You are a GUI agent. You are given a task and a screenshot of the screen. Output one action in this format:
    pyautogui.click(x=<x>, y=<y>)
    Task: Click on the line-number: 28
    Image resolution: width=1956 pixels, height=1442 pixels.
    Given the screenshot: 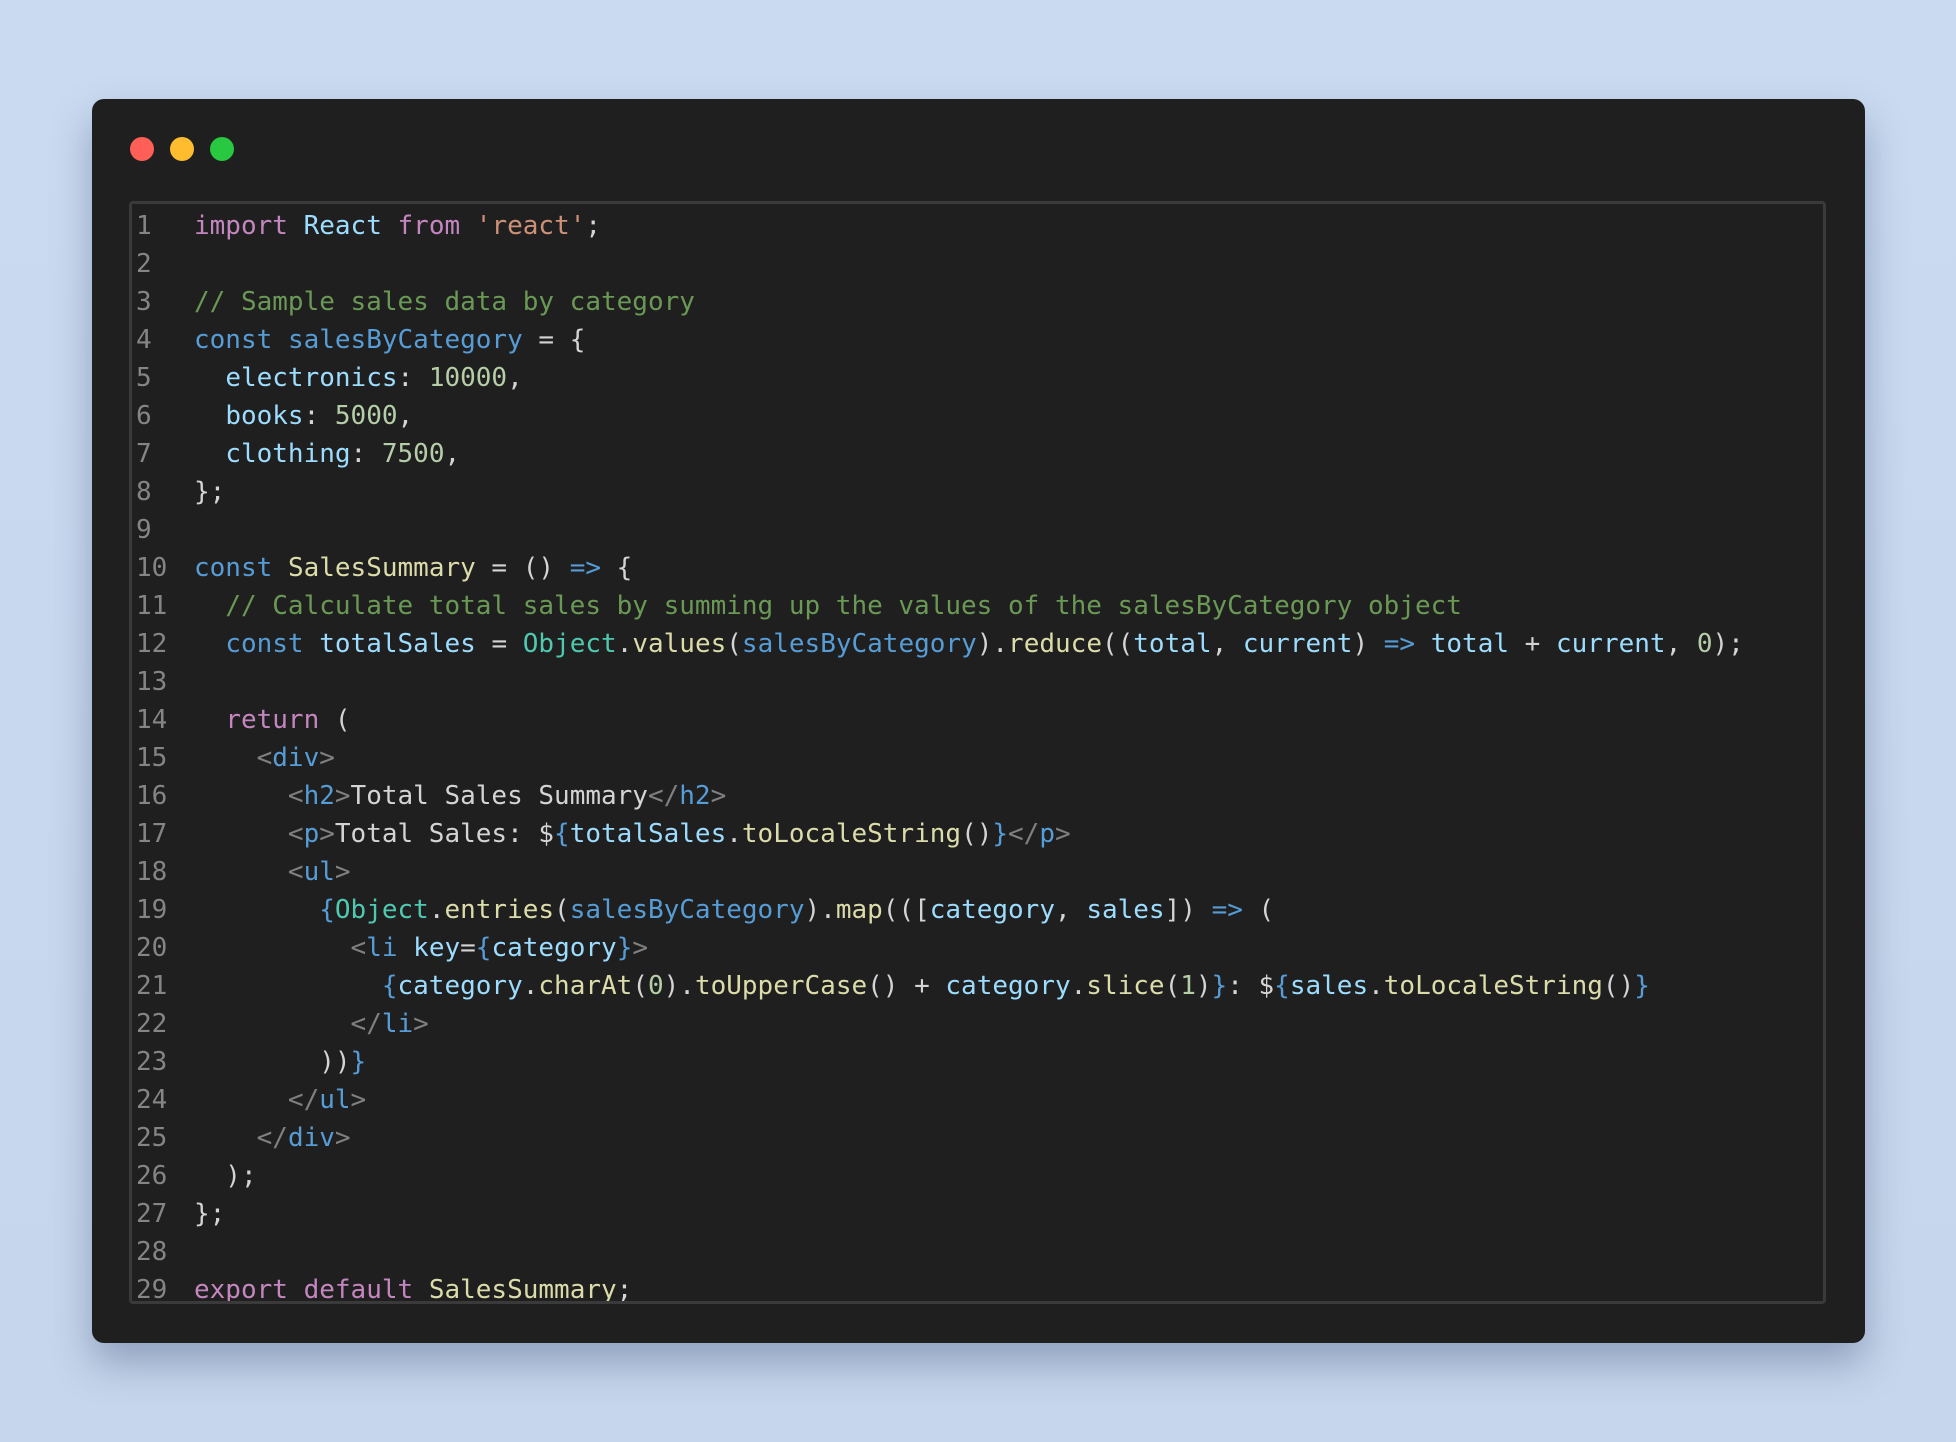 What is the action you would take?
    pyautogui.click(x=152, y=1252)
    